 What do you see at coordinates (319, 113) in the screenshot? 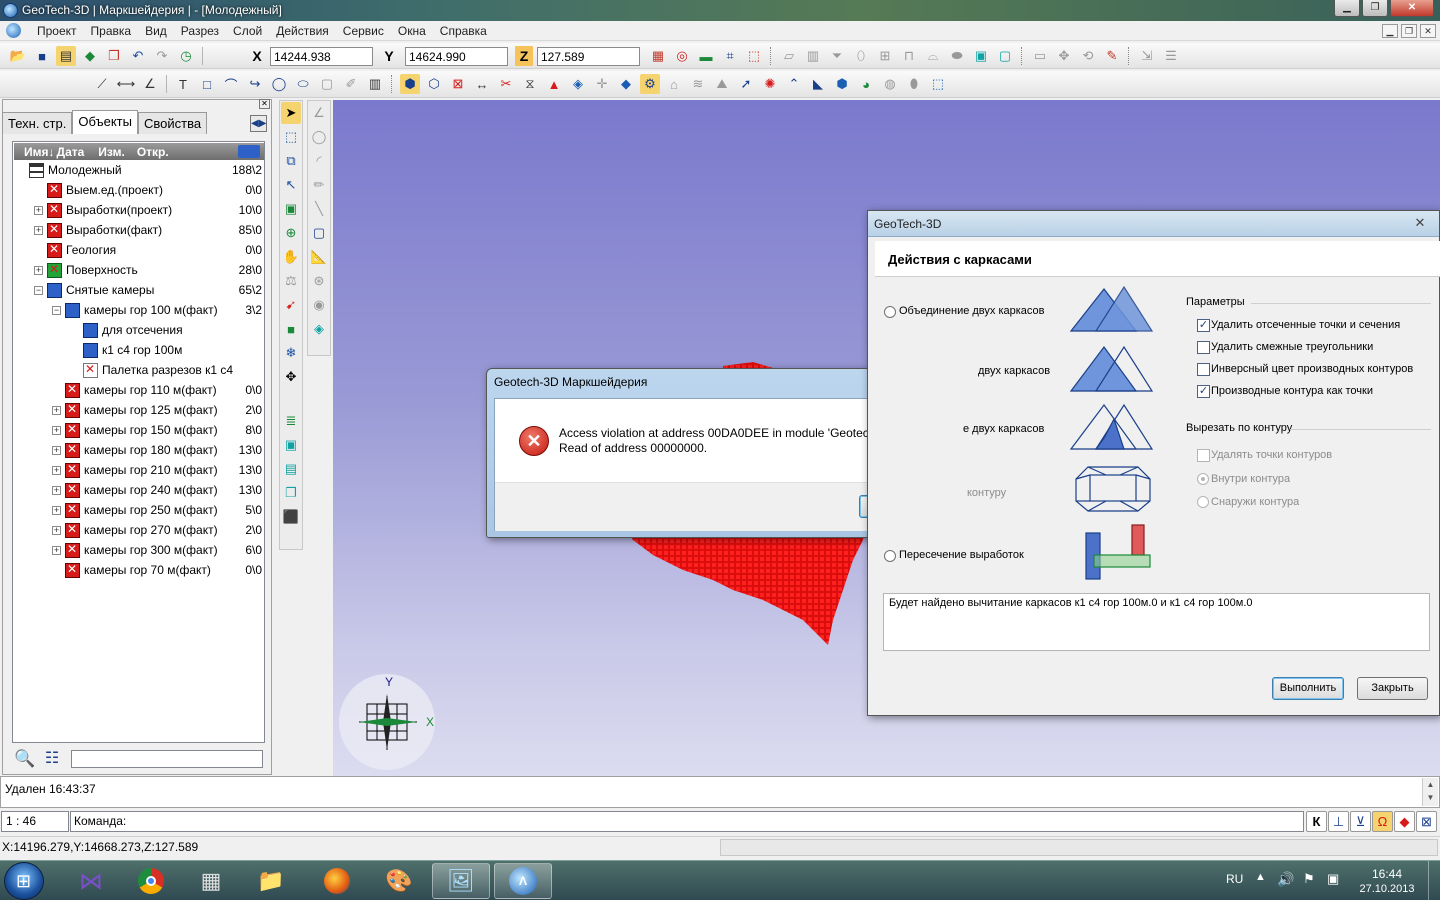
I see `angle-tool-icon: ∠` at bounding box center [319, 113].